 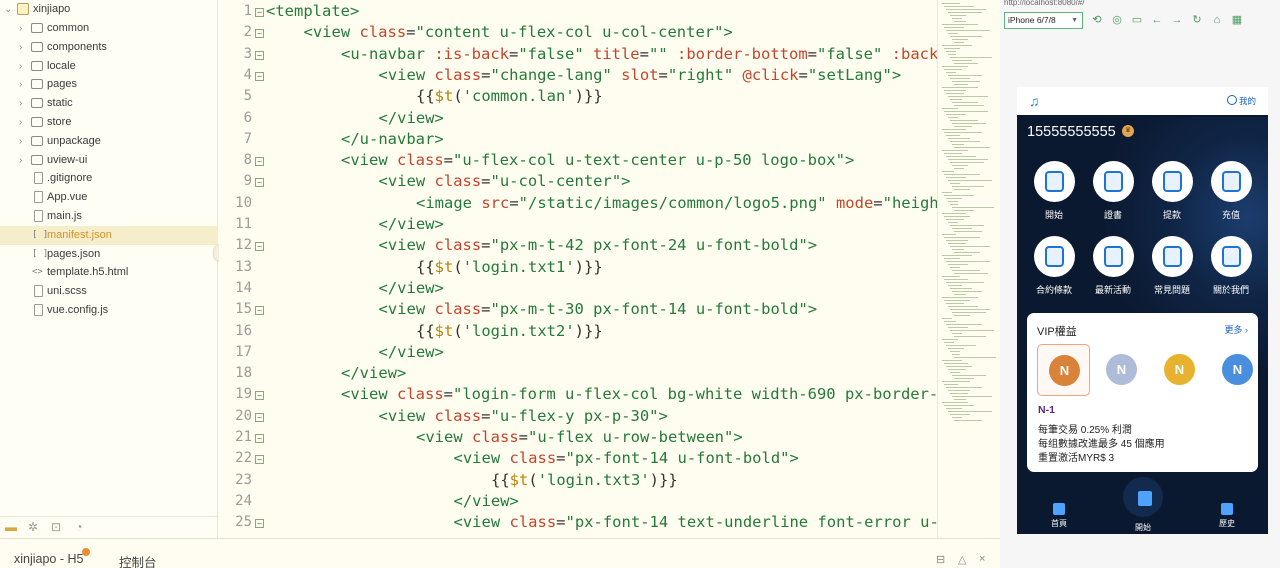 What do you see at coordinates (1231, 266) in the screenshot?
I see `app-grid-item: 關於我們` at bounding box center [1231, 266].